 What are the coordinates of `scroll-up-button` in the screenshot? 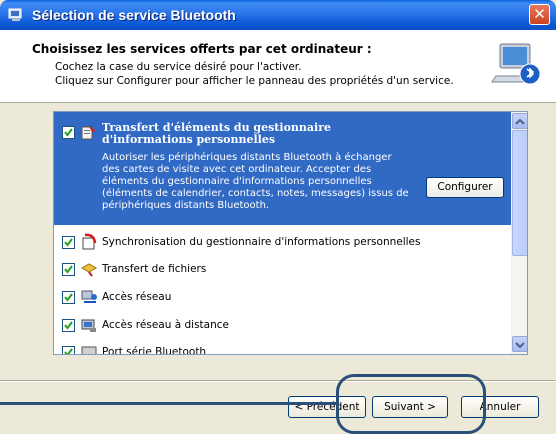 It's located at (519, 121).